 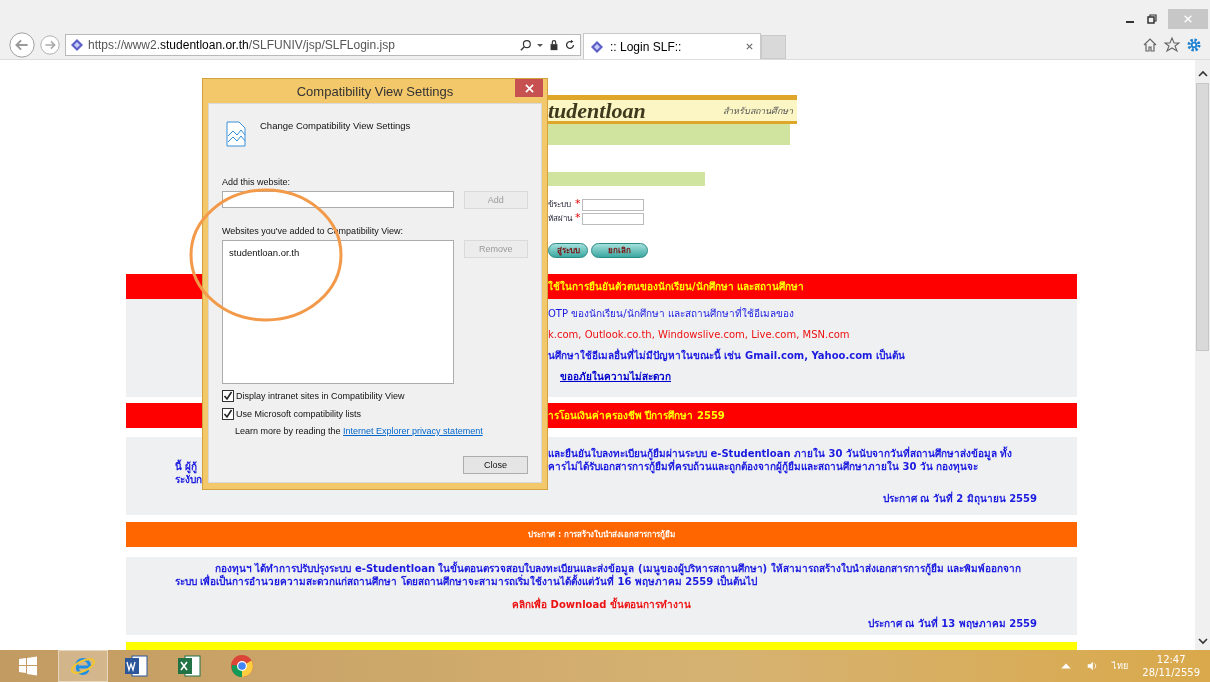 I want to click on field-label: ข้ระบบ, so click(x=560, y=205).